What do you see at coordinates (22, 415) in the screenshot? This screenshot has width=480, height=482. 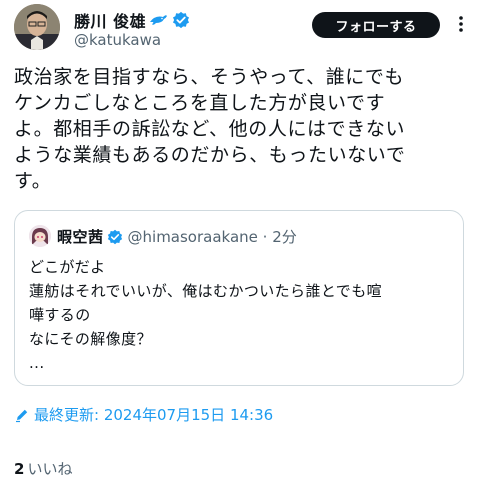 I see `pencil-icon` at bounding box center [22, 415].